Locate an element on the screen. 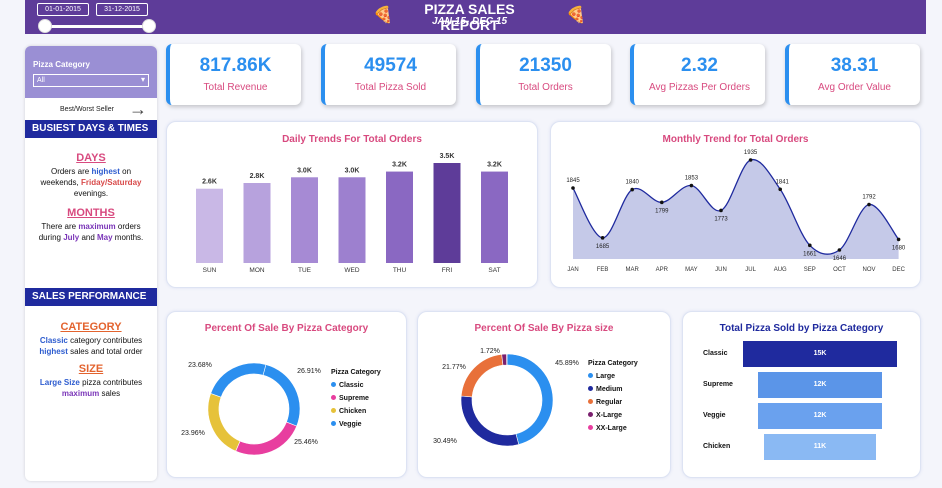 The height and width of the screenshot is (488, 942). legend-item: XX-Large is located at coordinates (613, 428).